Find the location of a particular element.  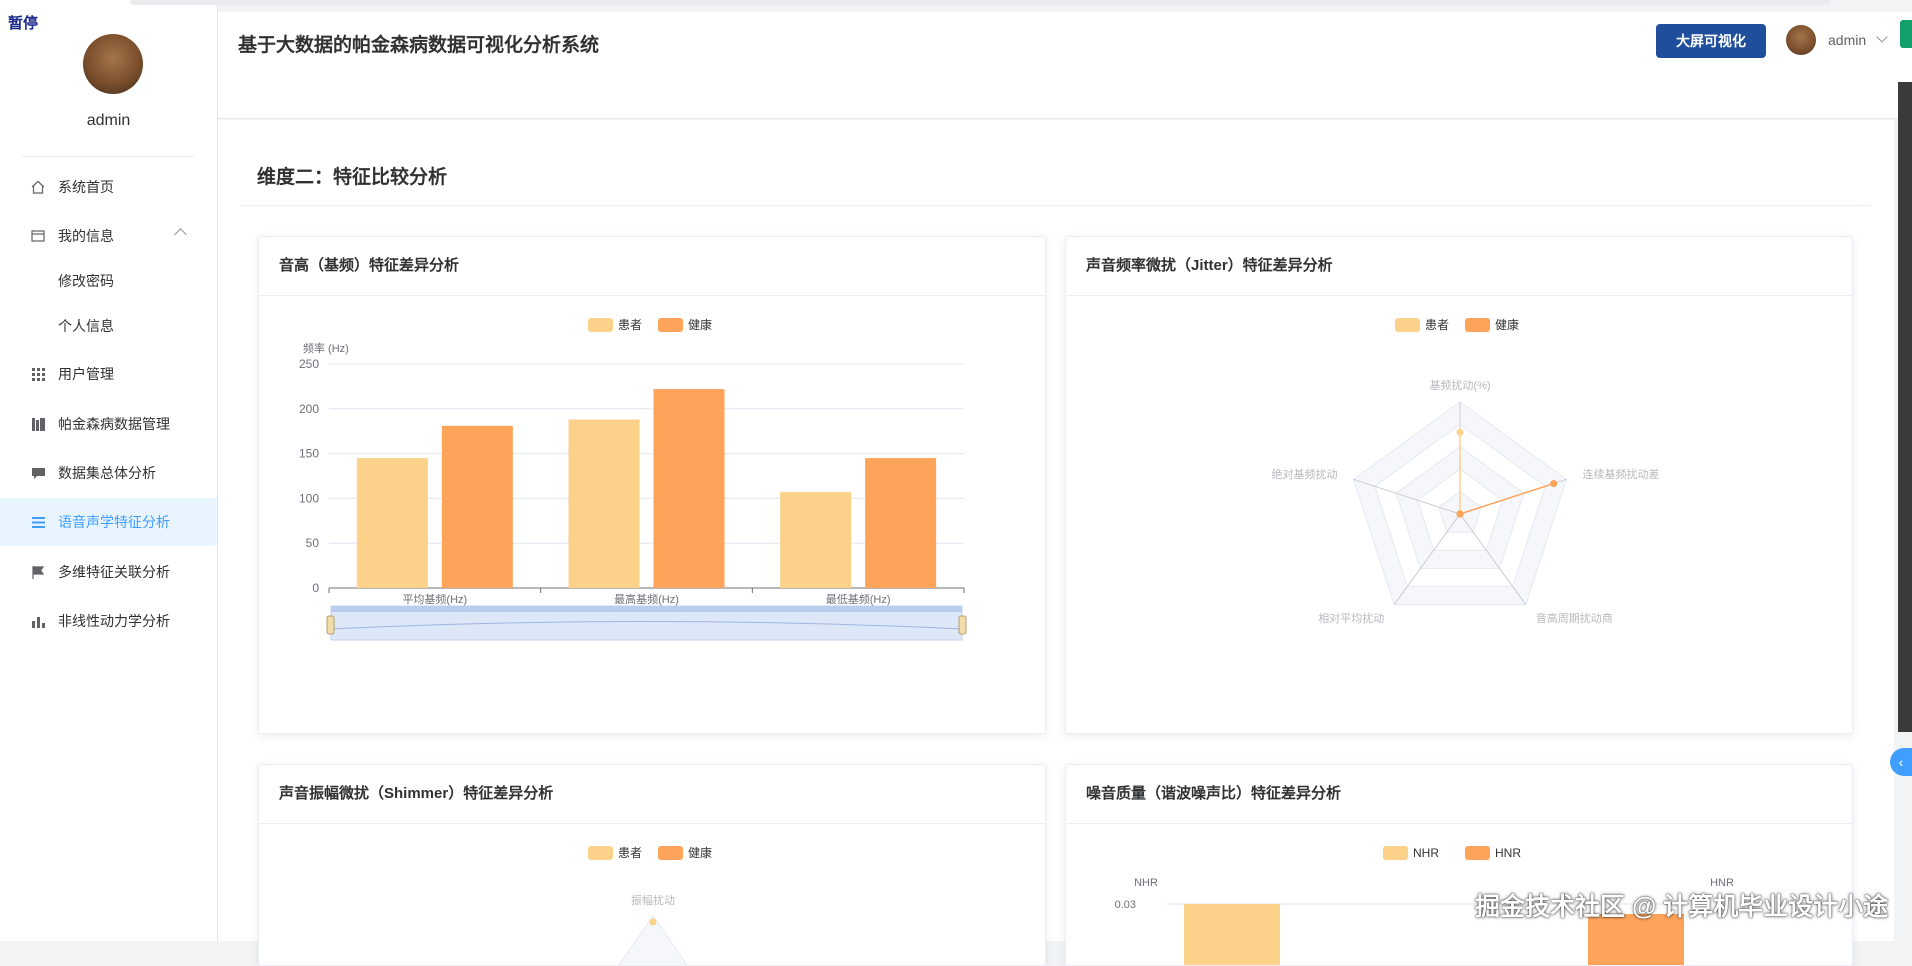

watermark: 掘金技术社区 @ 计算机毕业设计小途 is located at coordinates (1682, 907).